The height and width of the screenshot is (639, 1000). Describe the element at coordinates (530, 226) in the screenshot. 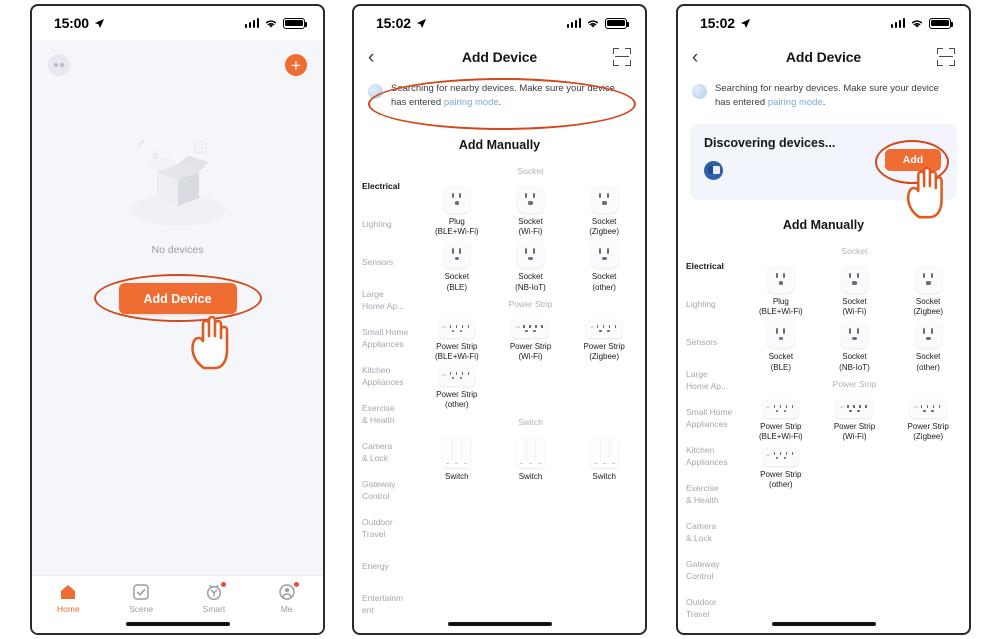

I see `device-tile-label: Socket (Wi-Fi)` at that location.